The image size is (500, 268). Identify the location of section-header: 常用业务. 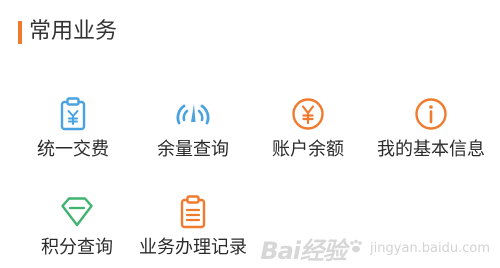
(250, 32).